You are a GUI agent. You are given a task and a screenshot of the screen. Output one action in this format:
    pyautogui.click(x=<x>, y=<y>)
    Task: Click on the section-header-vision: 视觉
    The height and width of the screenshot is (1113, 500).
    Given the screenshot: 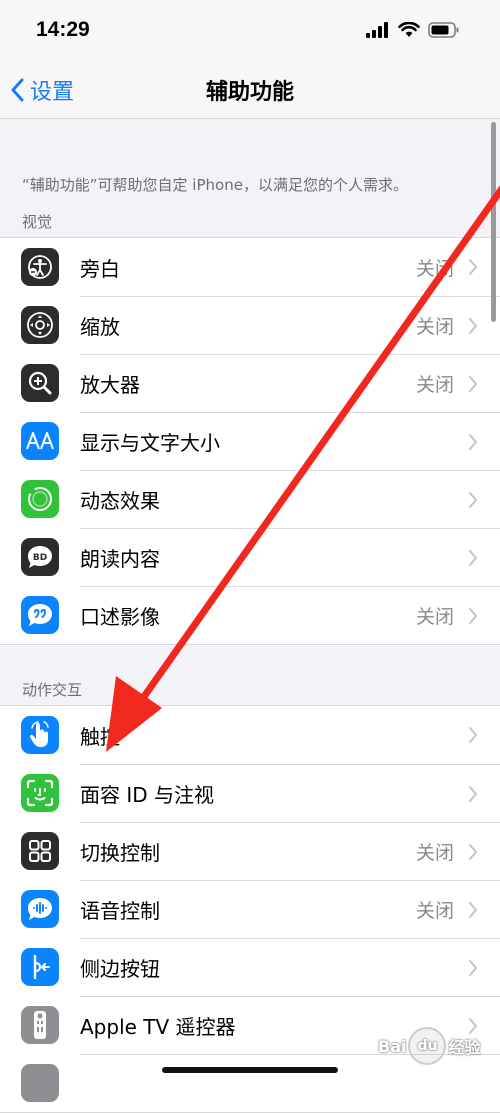 What is the action you would take?
    pyautogui.click(x=37, y=222)
    